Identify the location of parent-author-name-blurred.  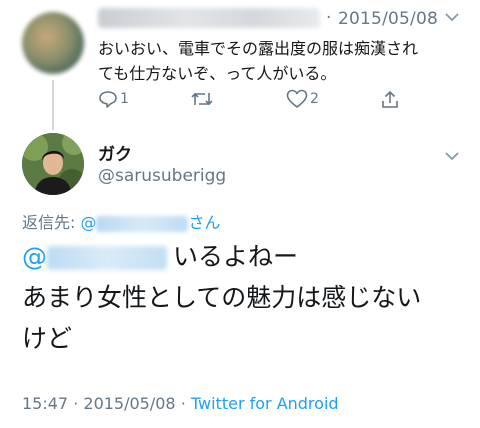
(209, 18).